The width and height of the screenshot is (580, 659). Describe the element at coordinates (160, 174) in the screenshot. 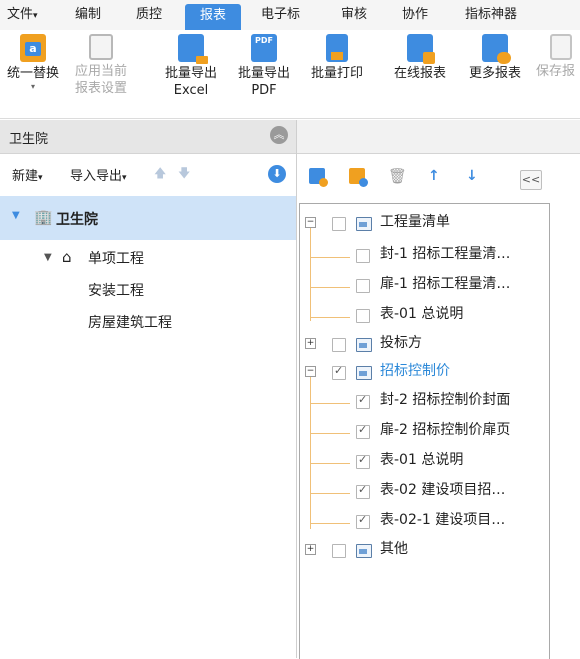

I see `move-up-icon: 🡅` at that location.